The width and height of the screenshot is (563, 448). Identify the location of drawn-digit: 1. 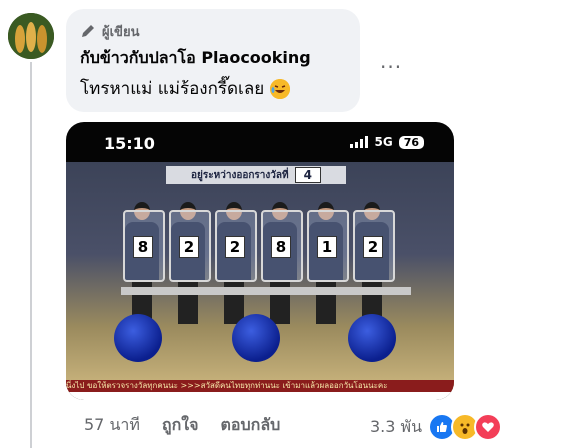
(327, 247).